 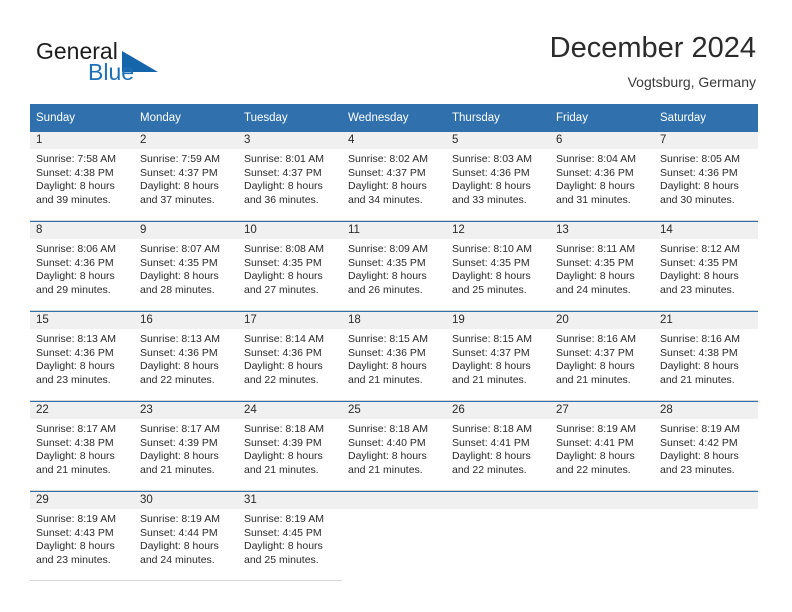 I want to click on day-number: 17, so click(x=290, y=320).